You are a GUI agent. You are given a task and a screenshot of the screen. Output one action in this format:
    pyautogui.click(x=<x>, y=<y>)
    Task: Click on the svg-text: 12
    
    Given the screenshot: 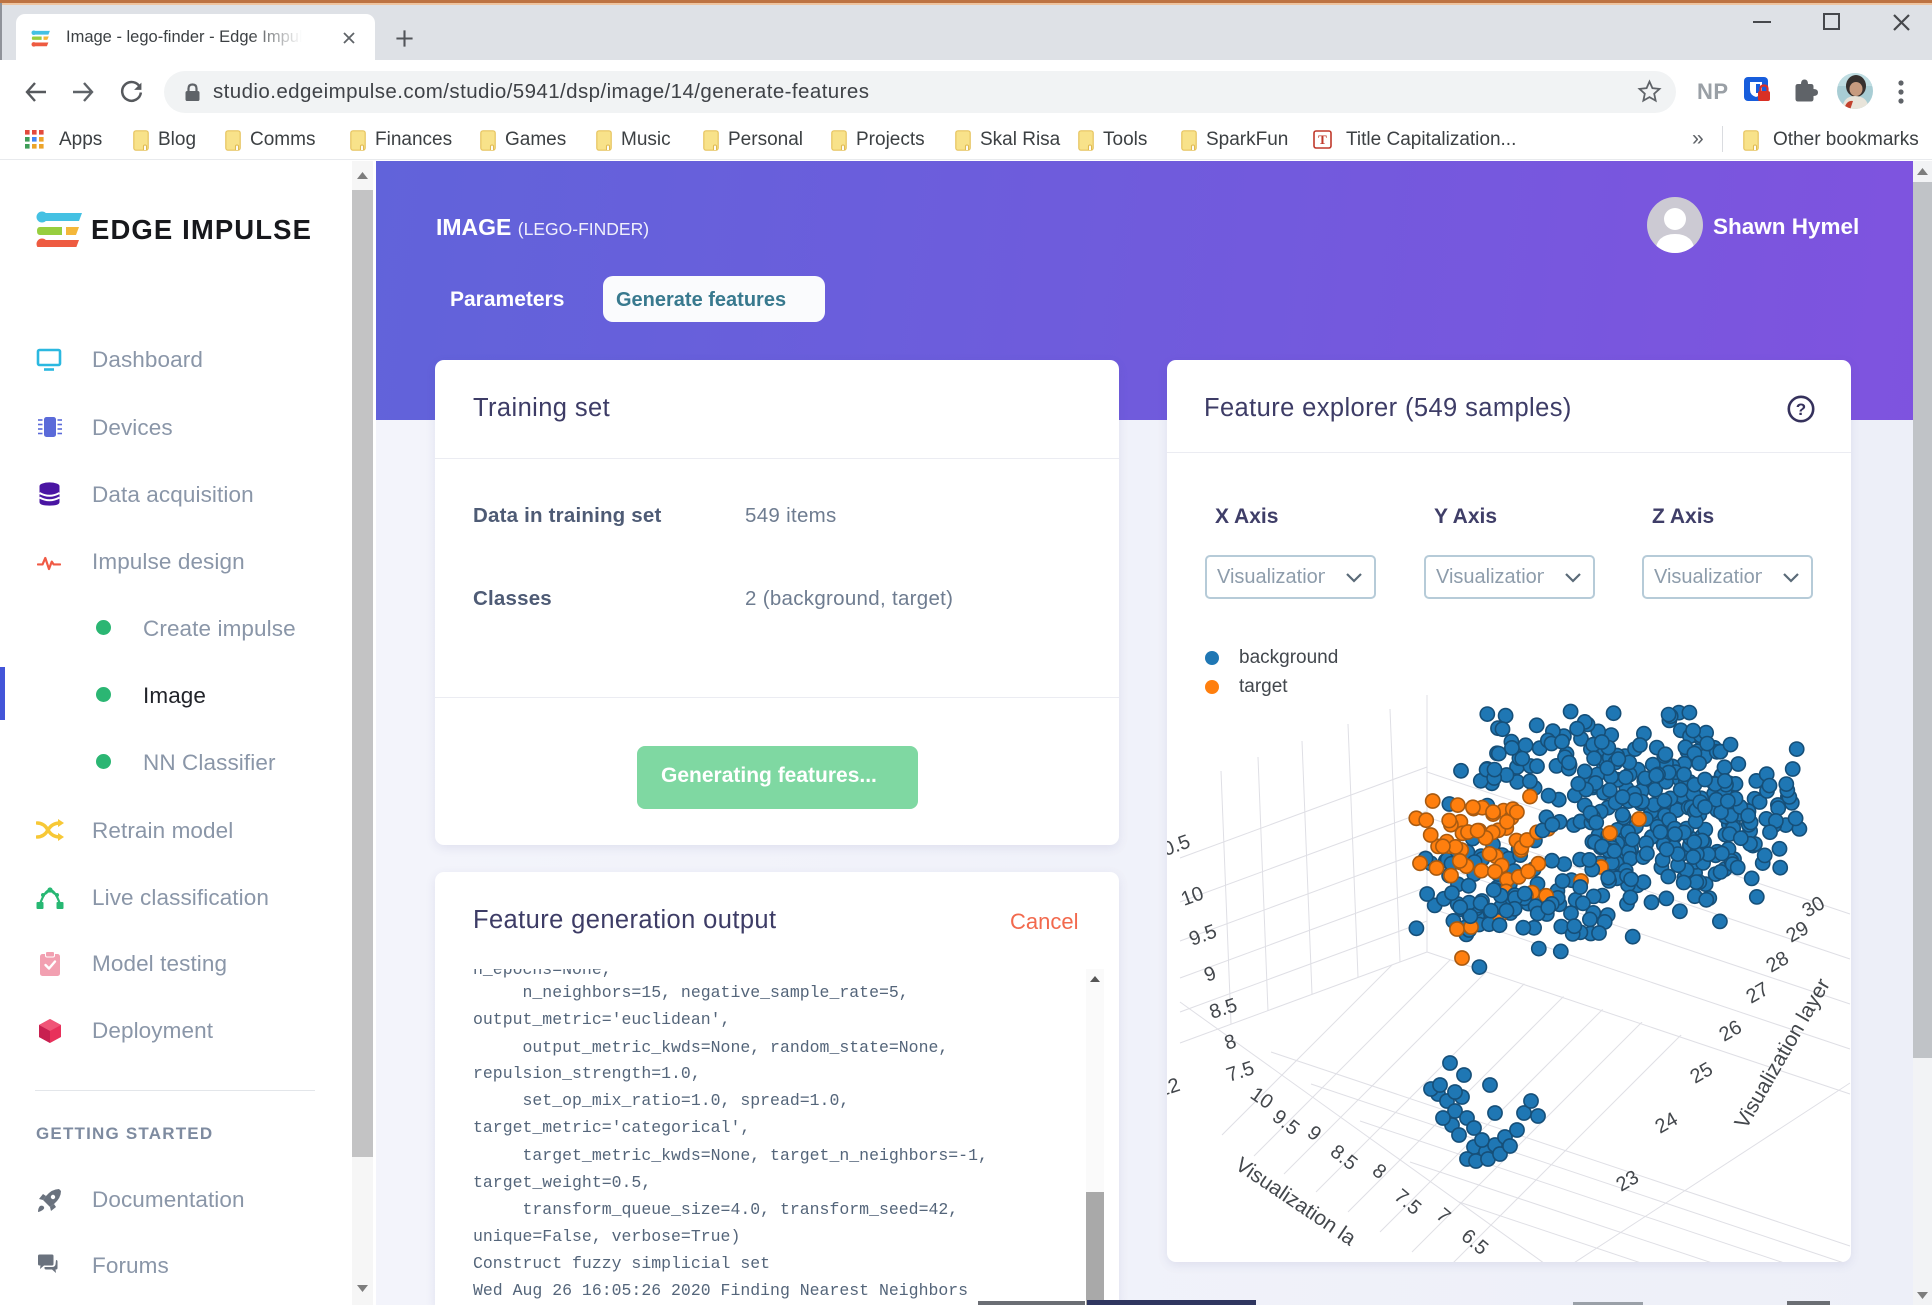 What is the action you would take?
    pyautogui.click(x=1175, y=1088)
    